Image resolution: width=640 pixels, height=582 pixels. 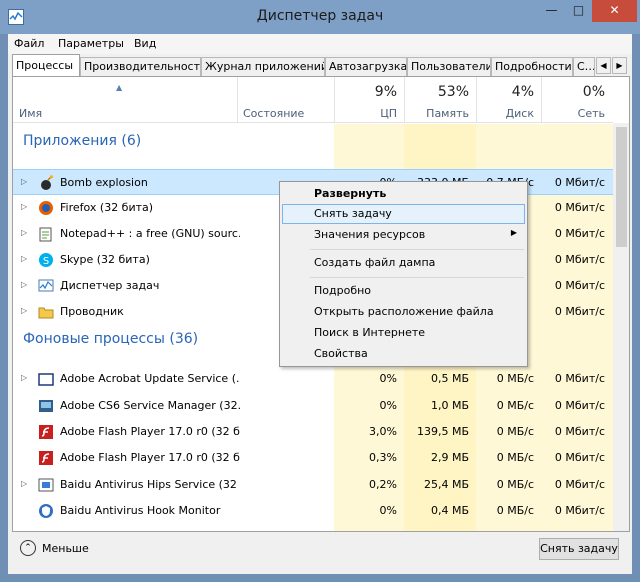 I want to click on cpu-value: 0,2%, so click(x=383, y=484).